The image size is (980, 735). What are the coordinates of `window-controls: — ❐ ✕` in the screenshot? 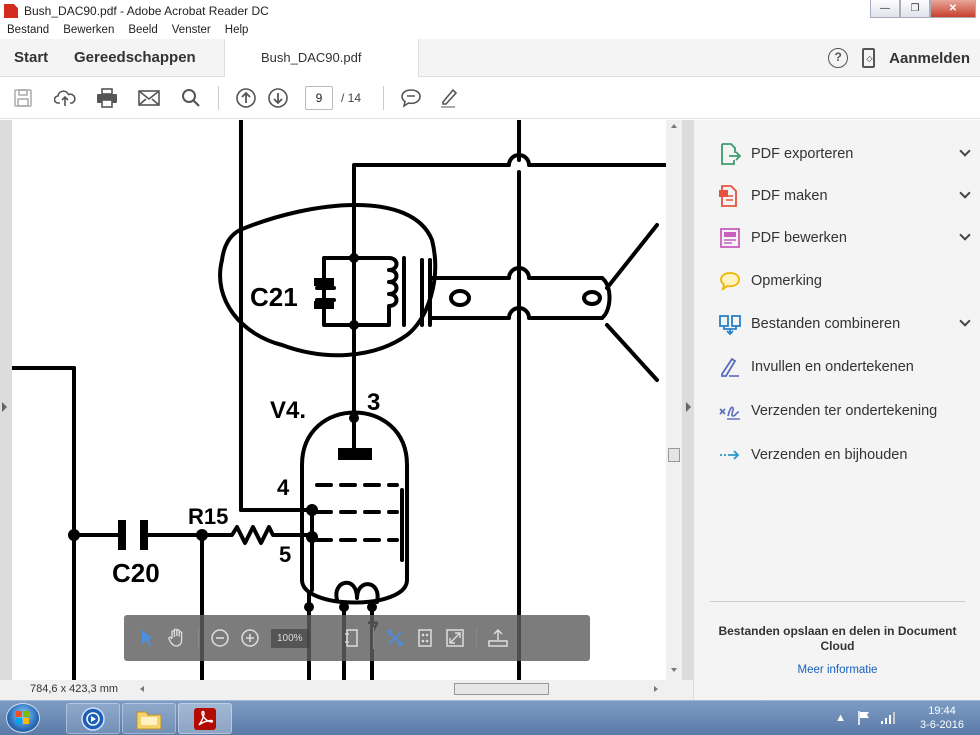 It's located at (923, 9).